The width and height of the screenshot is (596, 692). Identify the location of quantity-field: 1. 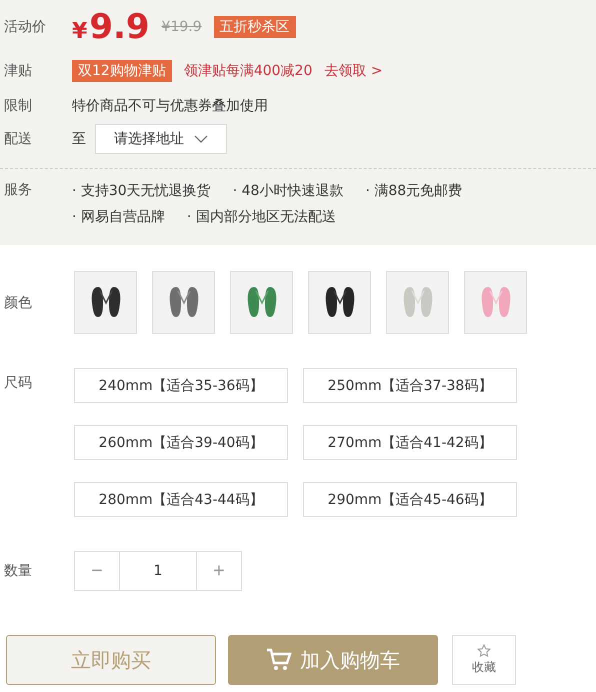
(158, 571).